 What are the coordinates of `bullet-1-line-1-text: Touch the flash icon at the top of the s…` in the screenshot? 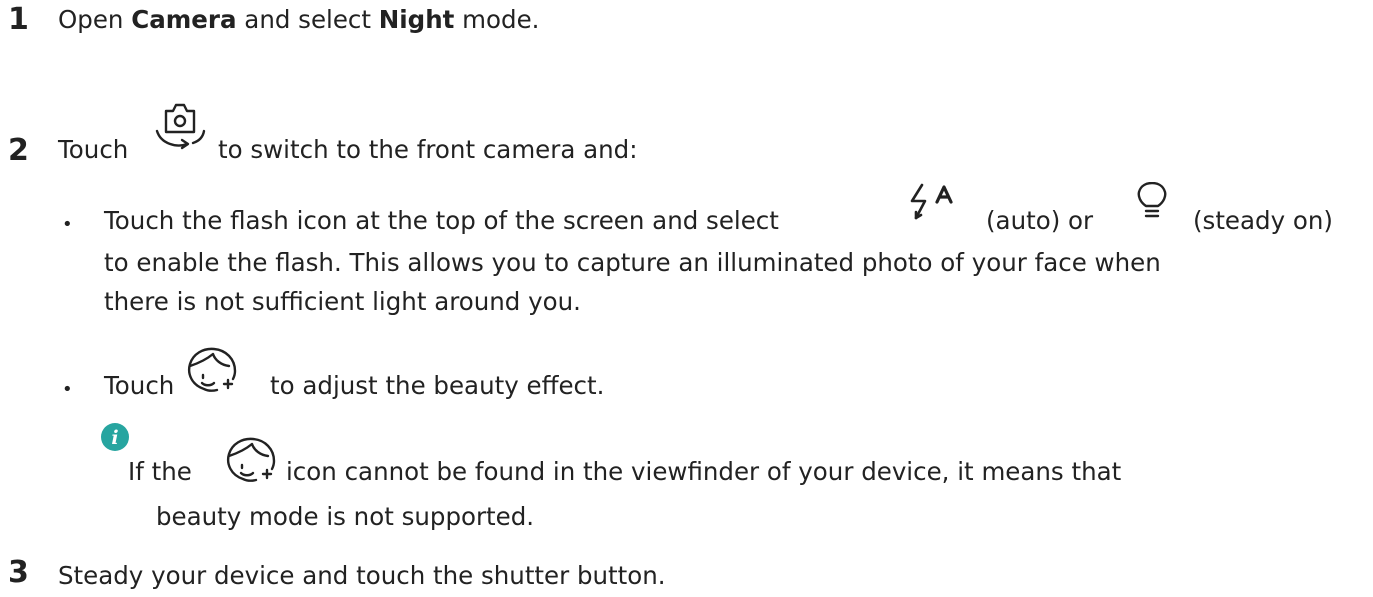 It's located at (441, 220).